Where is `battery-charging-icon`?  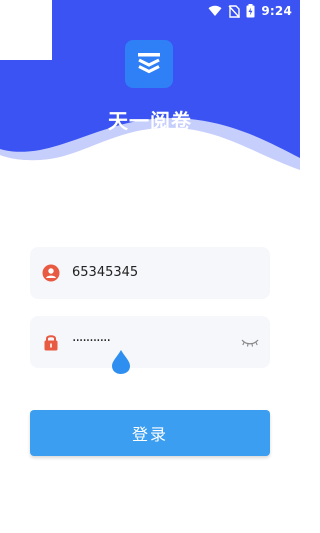
battery-charging-icon is located at coordinates (250, 11).